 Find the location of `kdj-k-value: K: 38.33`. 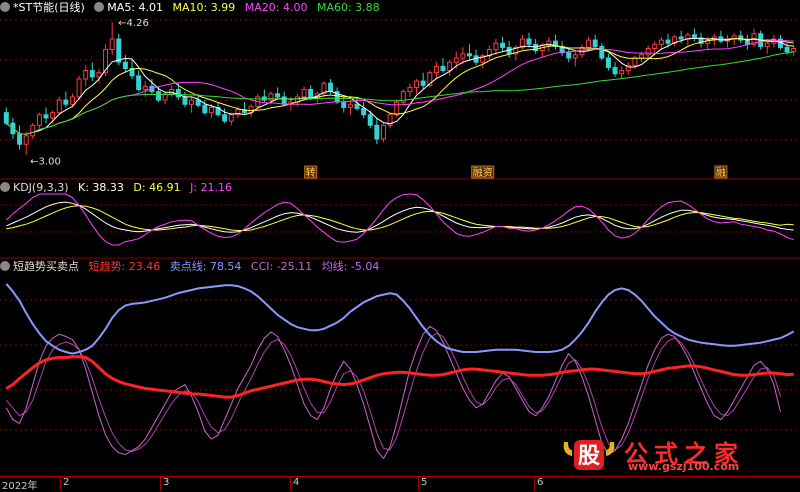

kdj-k-value: K: 38.33 is located at coordinates (101, 187).